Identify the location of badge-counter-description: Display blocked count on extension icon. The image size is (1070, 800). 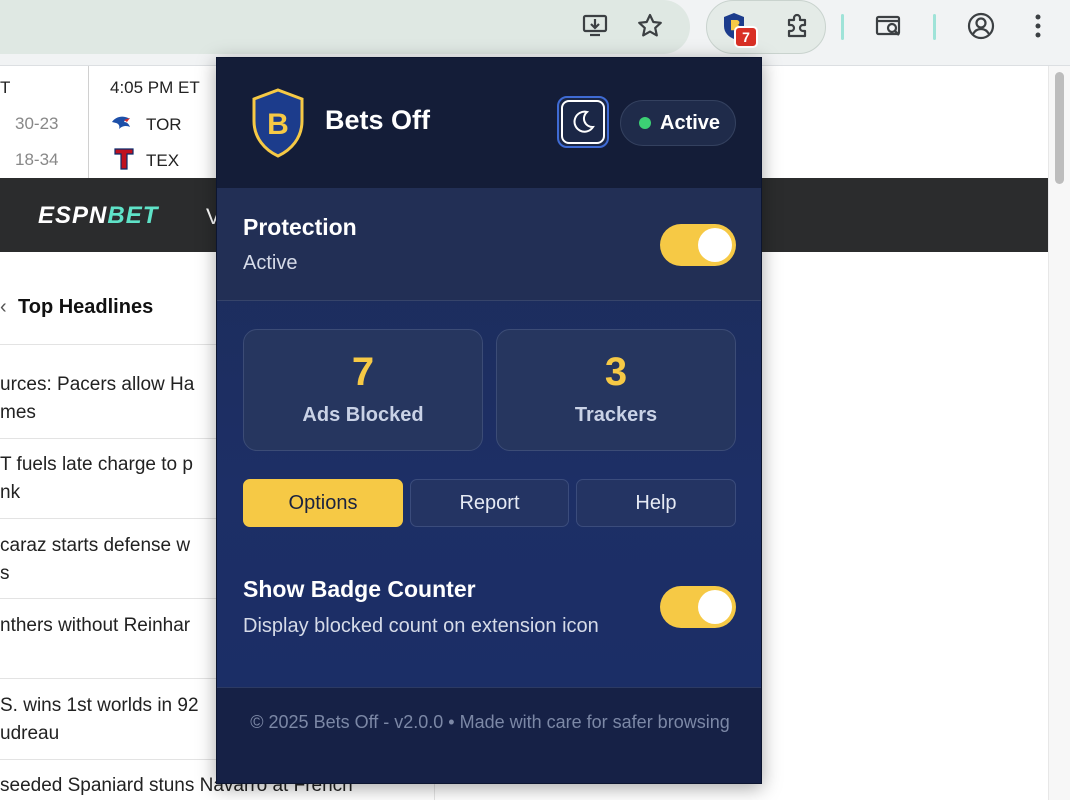
(421, 626).